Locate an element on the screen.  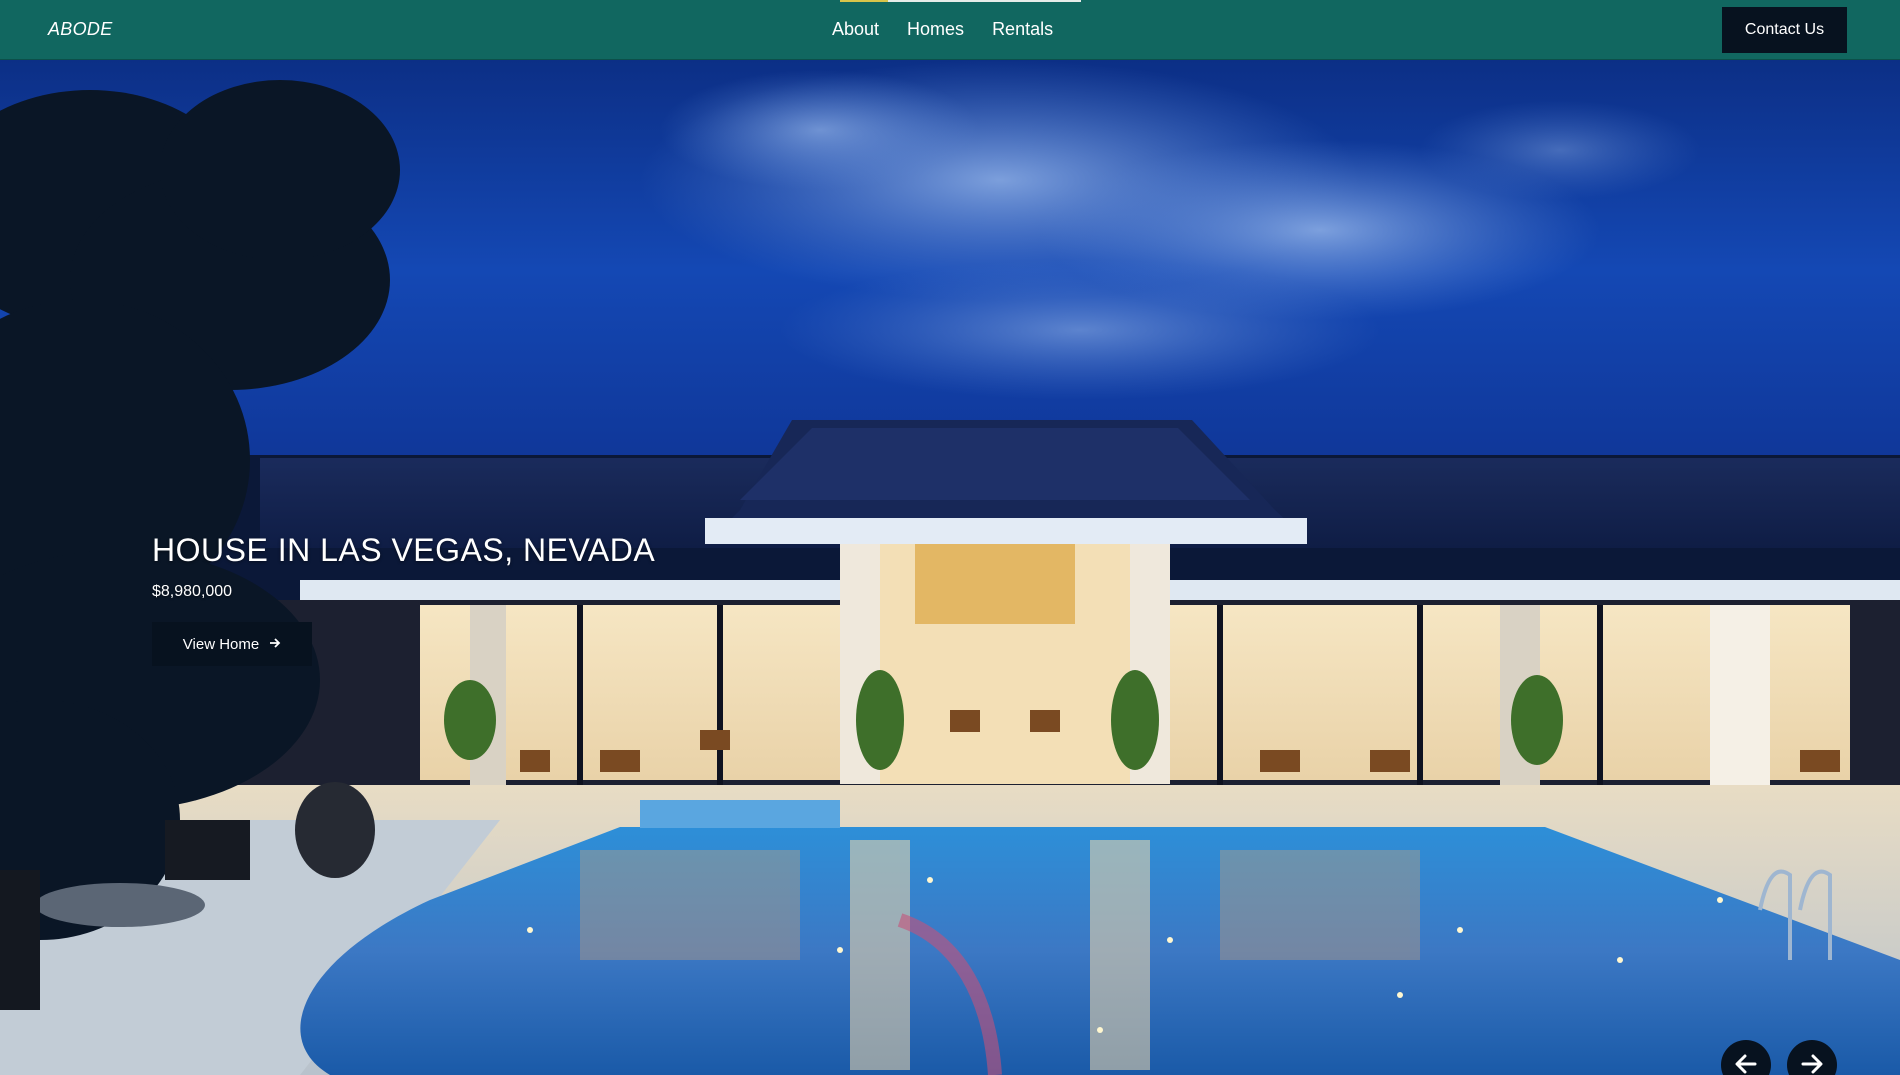
nav-scroll-indicator-progress is located at coordinates (864, 1).